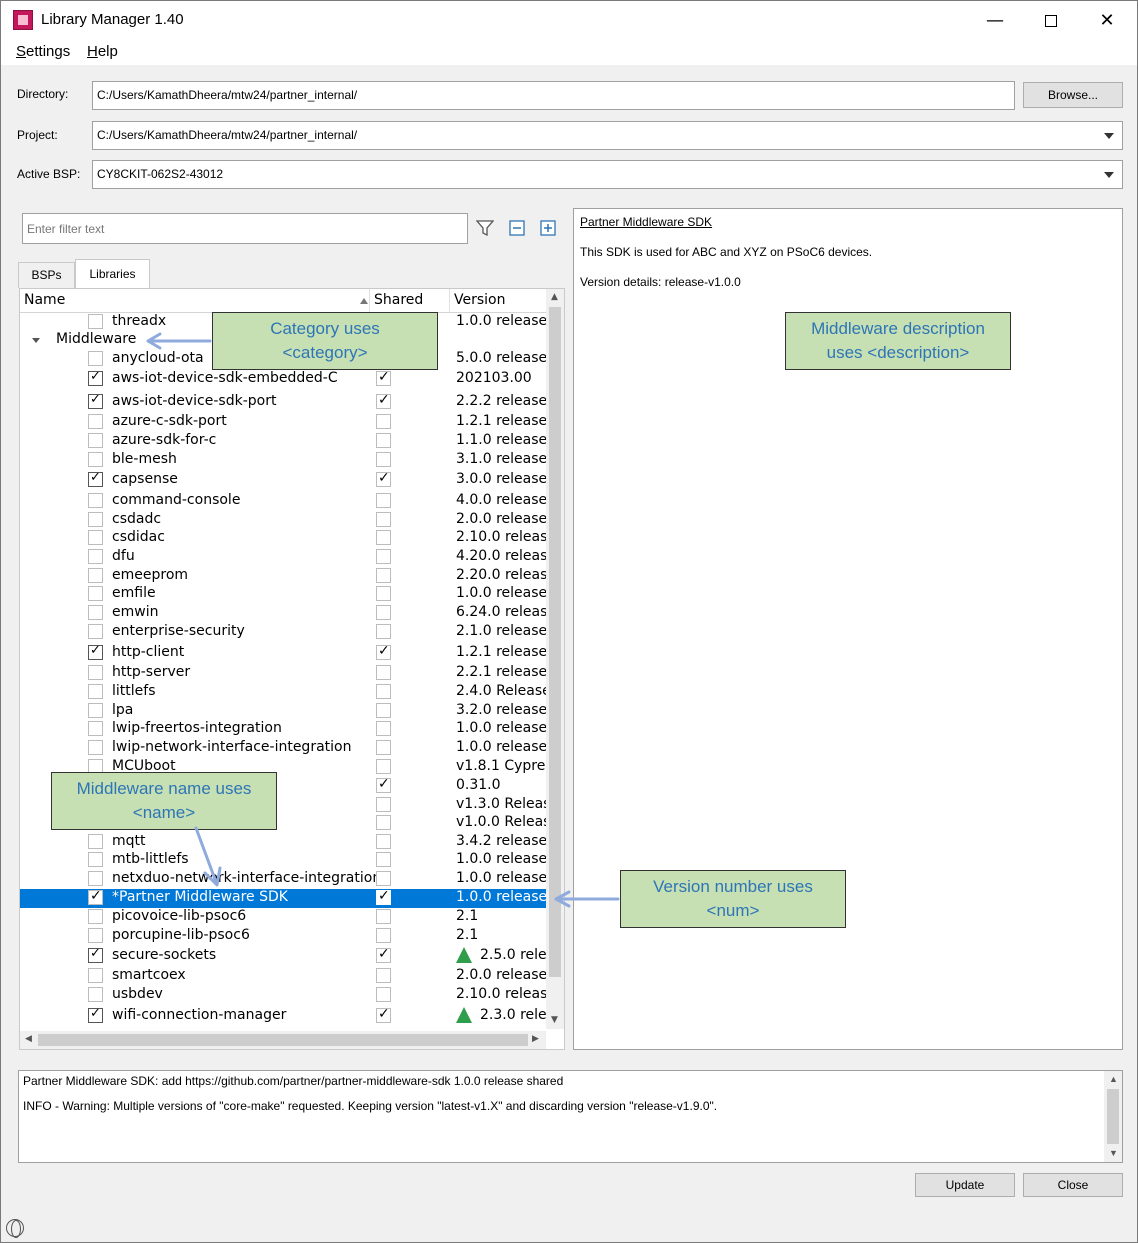 This screenshot has width=1138, height=1243. What do you see at coordinates (501, 358) in the screenshot?
I see `version-cell: 5.0.0 release` at bounding box center [501, 358].